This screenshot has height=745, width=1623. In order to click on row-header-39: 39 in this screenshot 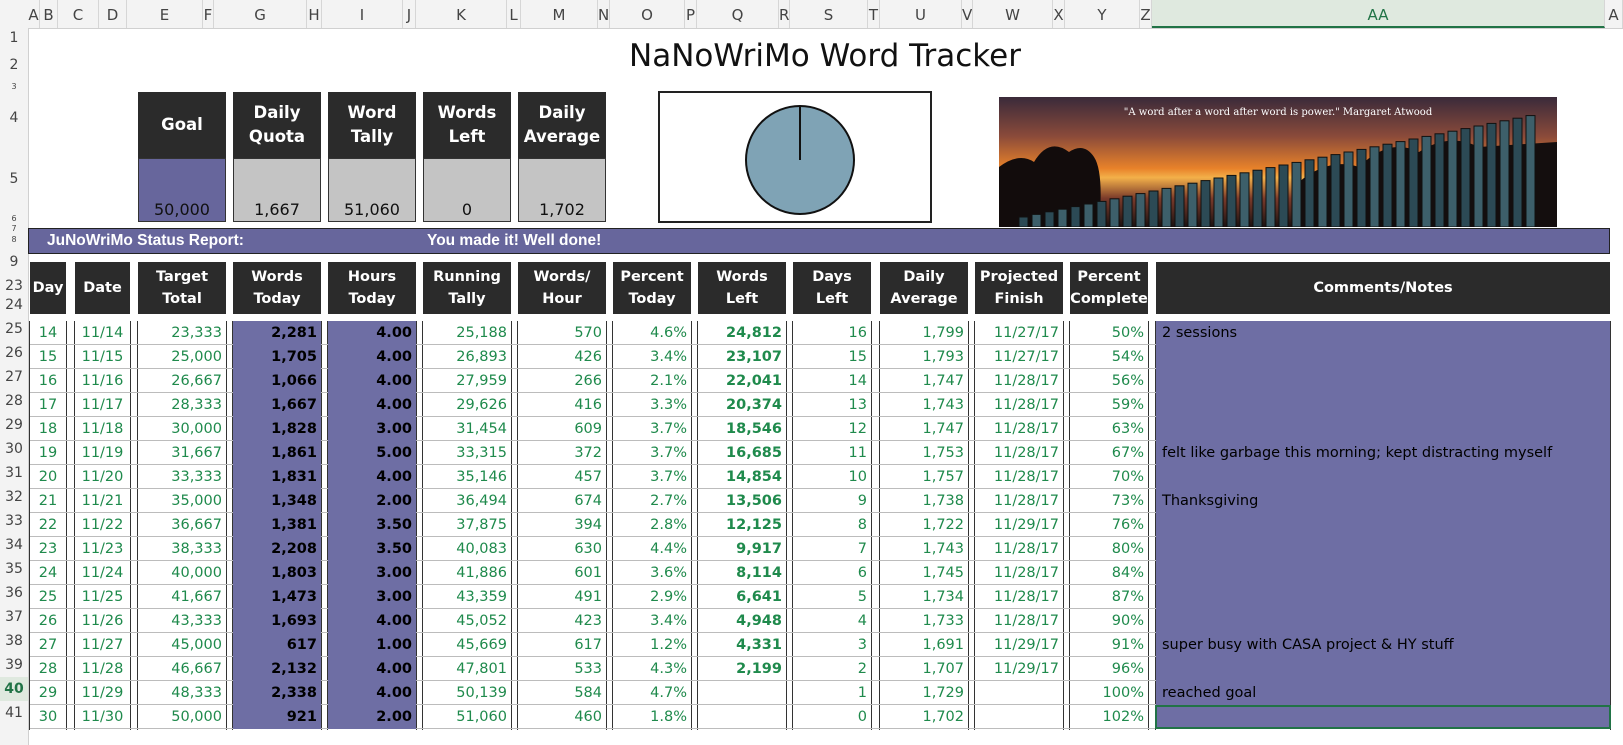, I will do `click(14, 665)`.